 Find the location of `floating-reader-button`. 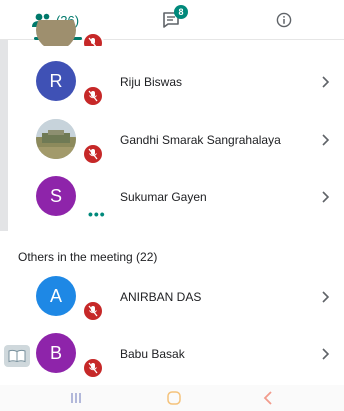

floating-reader-button is located at coordinates (17, 356).